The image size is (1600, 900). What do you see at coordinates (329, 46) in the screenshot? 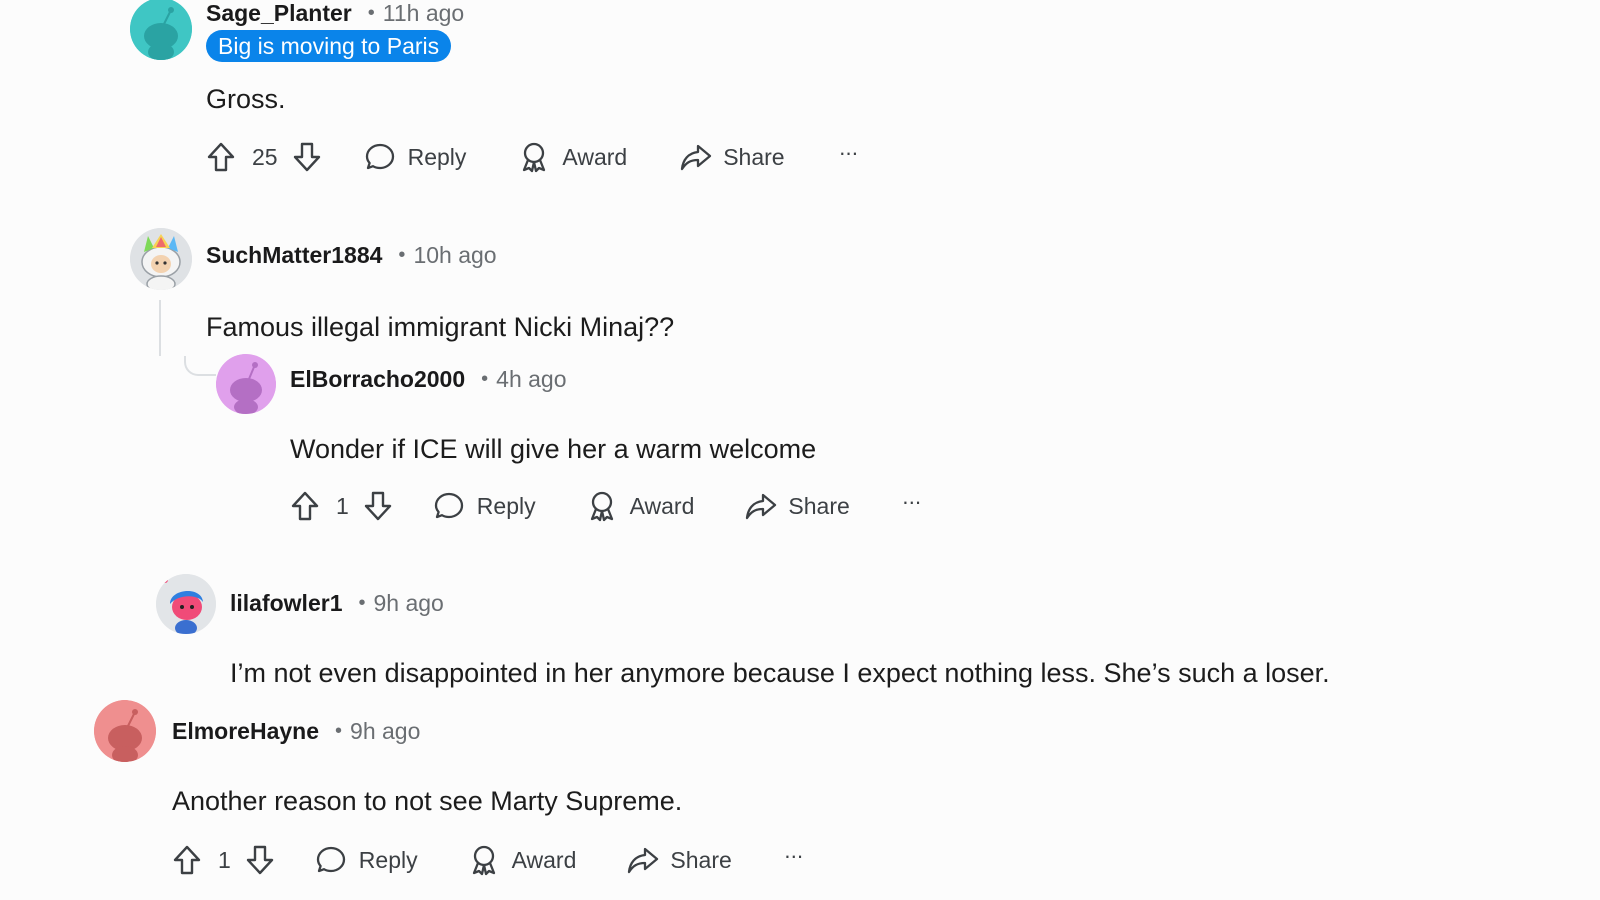
I see `user-flair: Big is moving to Paris` at bounding box center [329, 46].